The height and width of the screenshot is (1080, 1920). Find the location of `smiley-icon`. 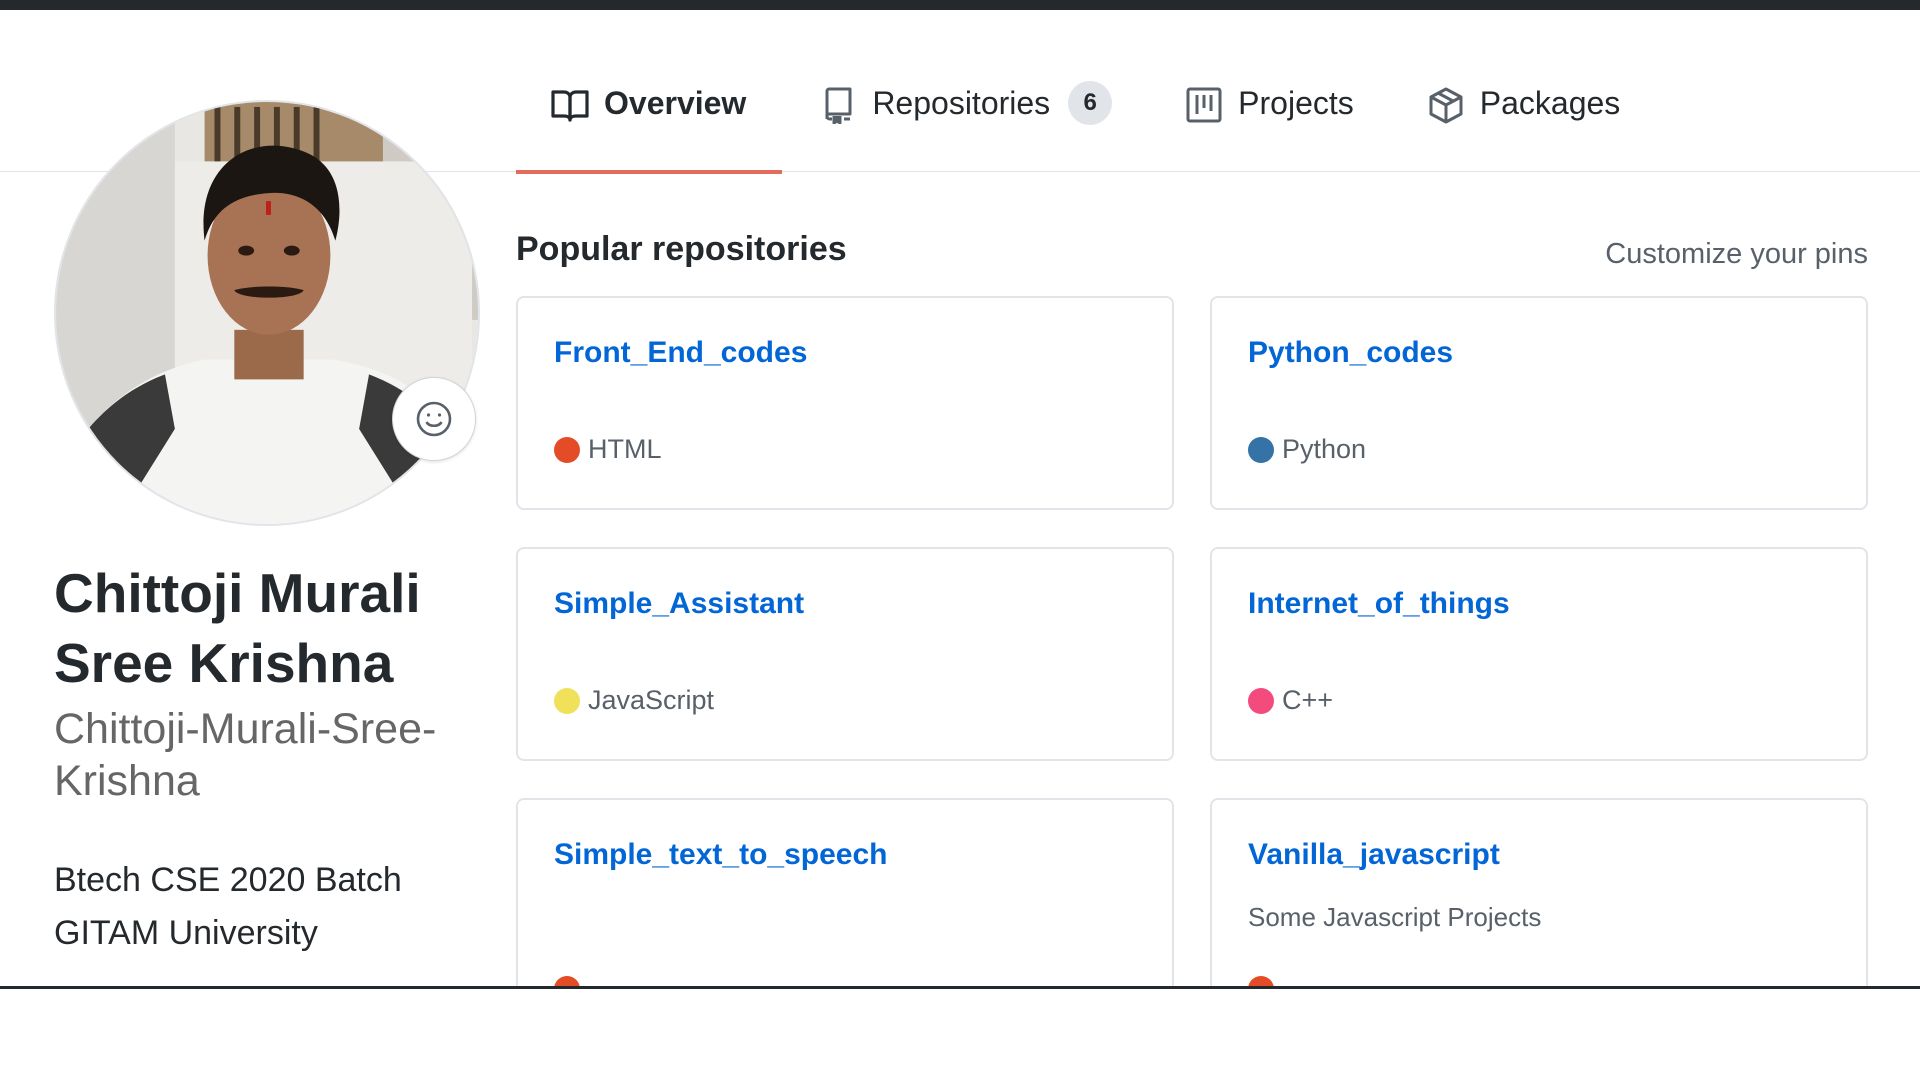

smiley-icon is located at coordinates (434, 419).